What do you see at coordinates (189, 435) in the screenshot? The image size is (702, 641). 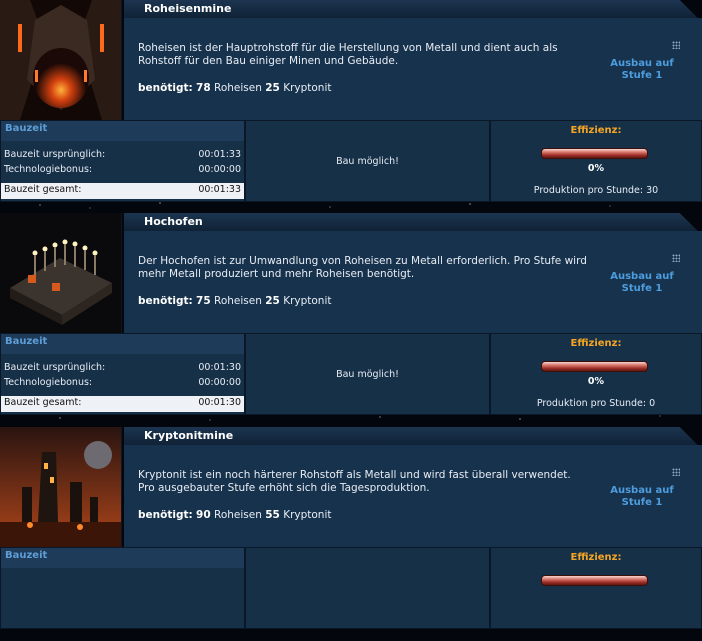 I see `building-title: Kryptonitmine` at bounding box center [189, 435].